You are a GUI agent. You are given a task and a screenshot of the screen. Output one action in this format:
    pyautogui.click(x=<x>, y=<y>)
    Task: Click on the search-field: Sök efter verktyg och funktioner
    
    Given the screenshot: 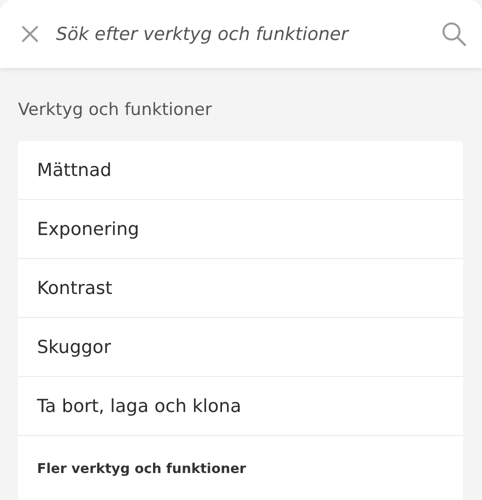 What is the action you would take?
    pyautogui.click(x=241, y=34)
    